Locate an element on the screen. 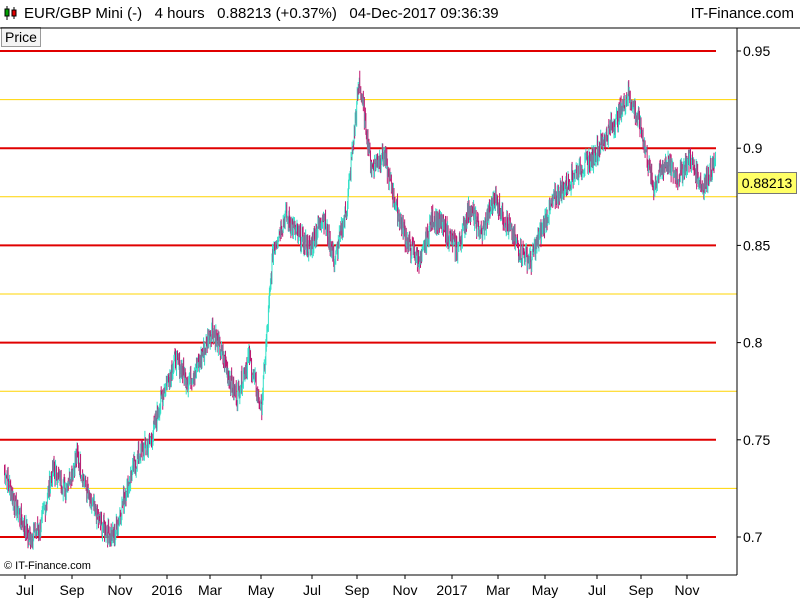 Image resolution: width=800 pixels, height=600 pixels. y-tick-label: 0.85 is located at coordinates (756, 245).